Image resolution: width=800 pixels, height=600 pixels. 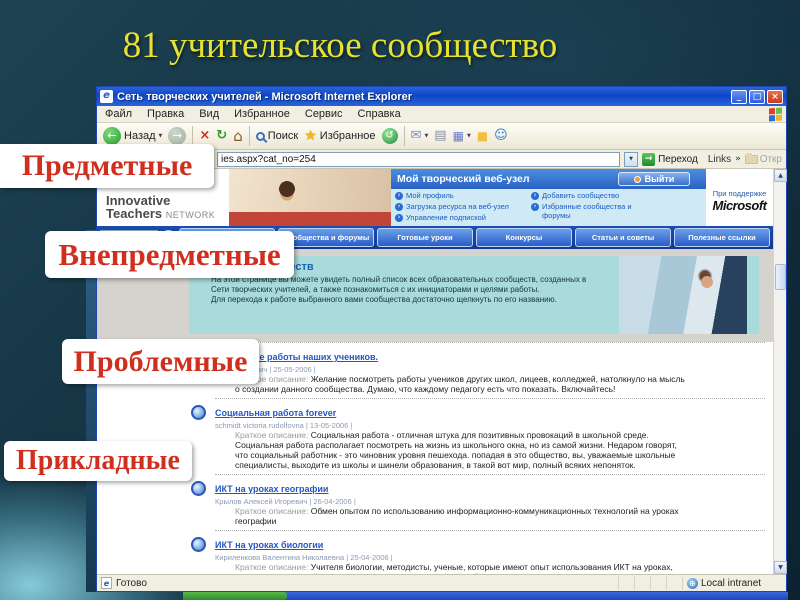 What do you see at coordinates (739, 96) in the screenshot?
I see `minimize-button: _` at bounding box center [739, 96].